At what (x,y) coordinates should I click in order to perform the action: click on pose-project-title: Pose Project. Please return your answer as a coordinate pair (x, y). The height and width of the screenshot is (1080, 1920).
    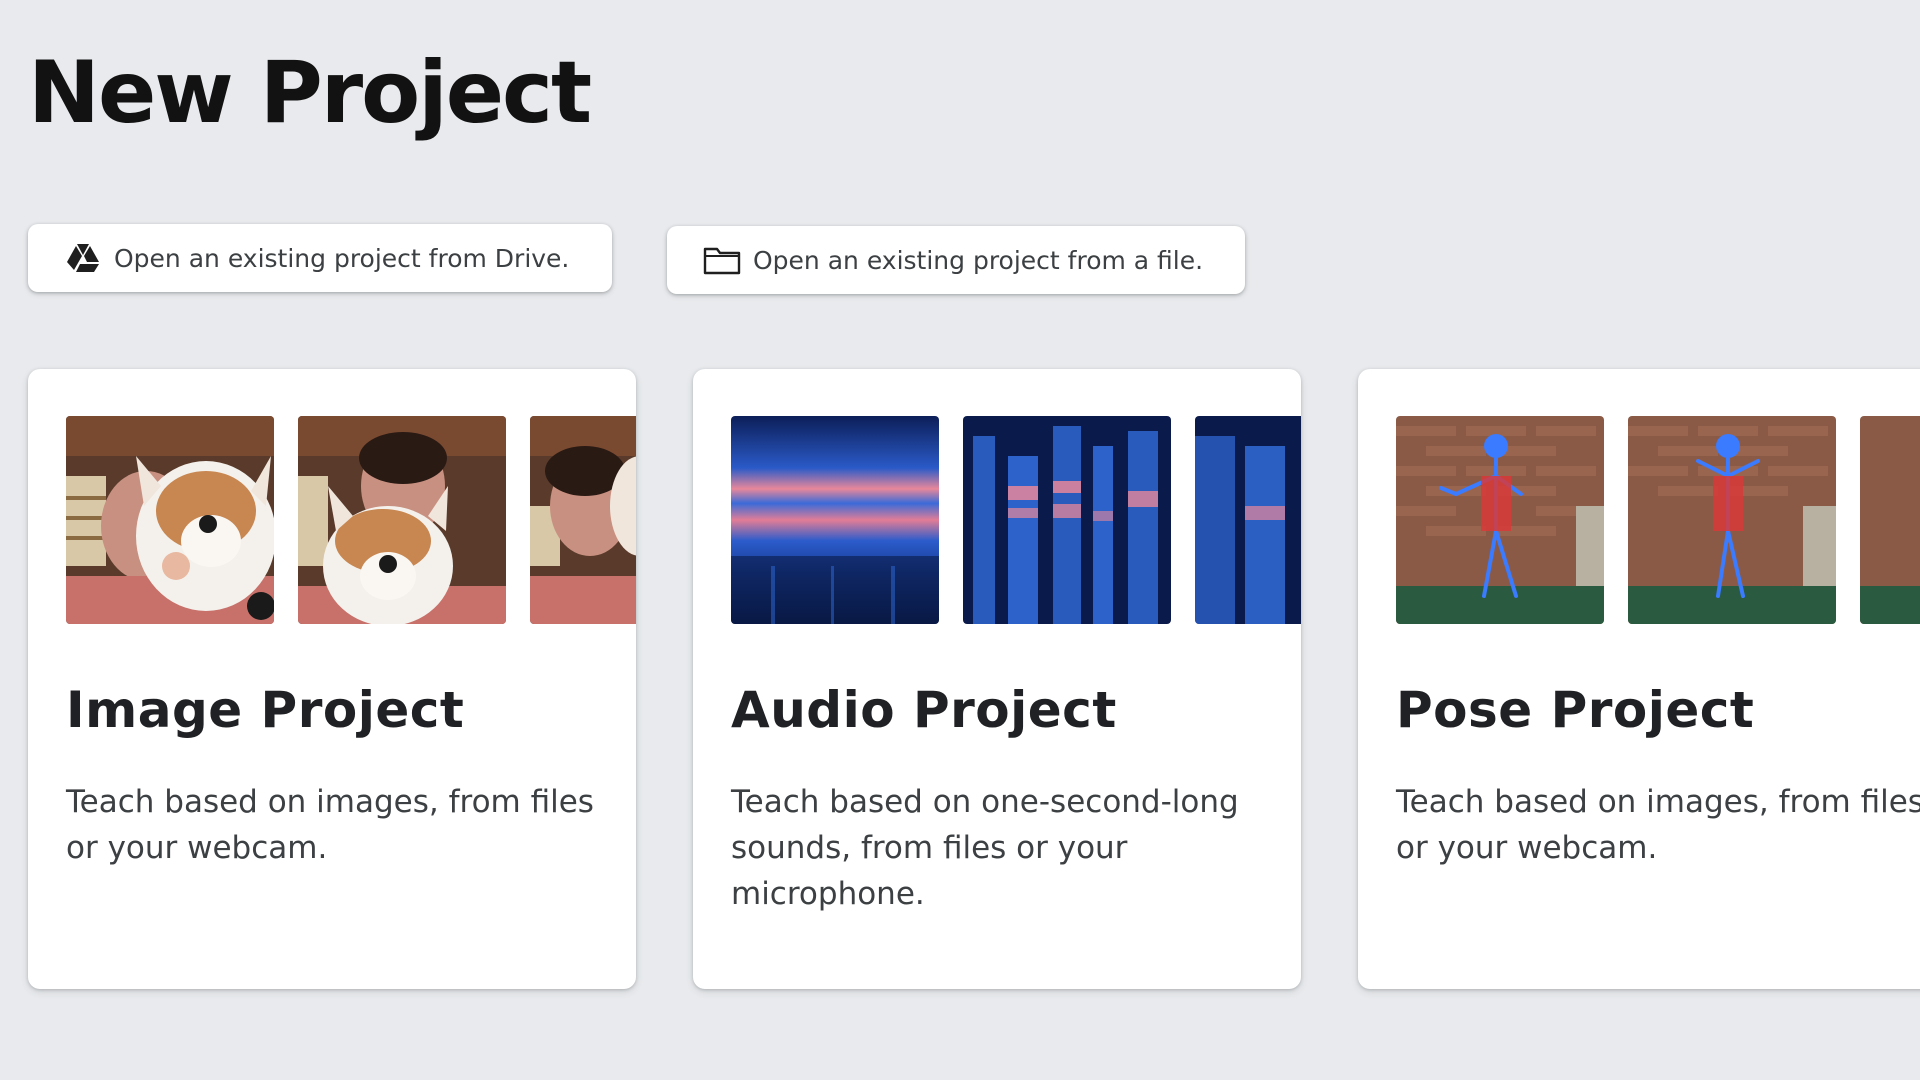
    Looking at the image, I should click on (1575, 710).